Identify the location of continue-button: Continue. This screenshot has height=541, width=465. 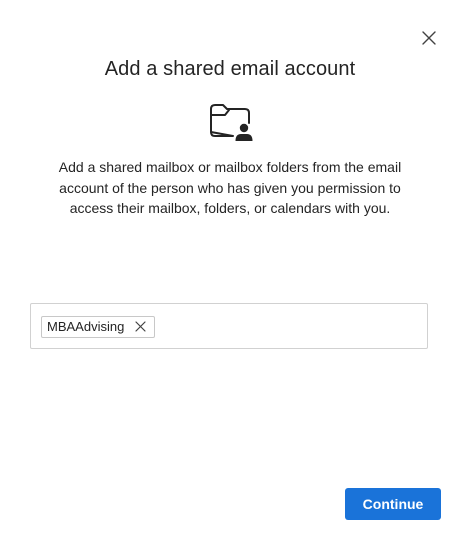
(393, 504).